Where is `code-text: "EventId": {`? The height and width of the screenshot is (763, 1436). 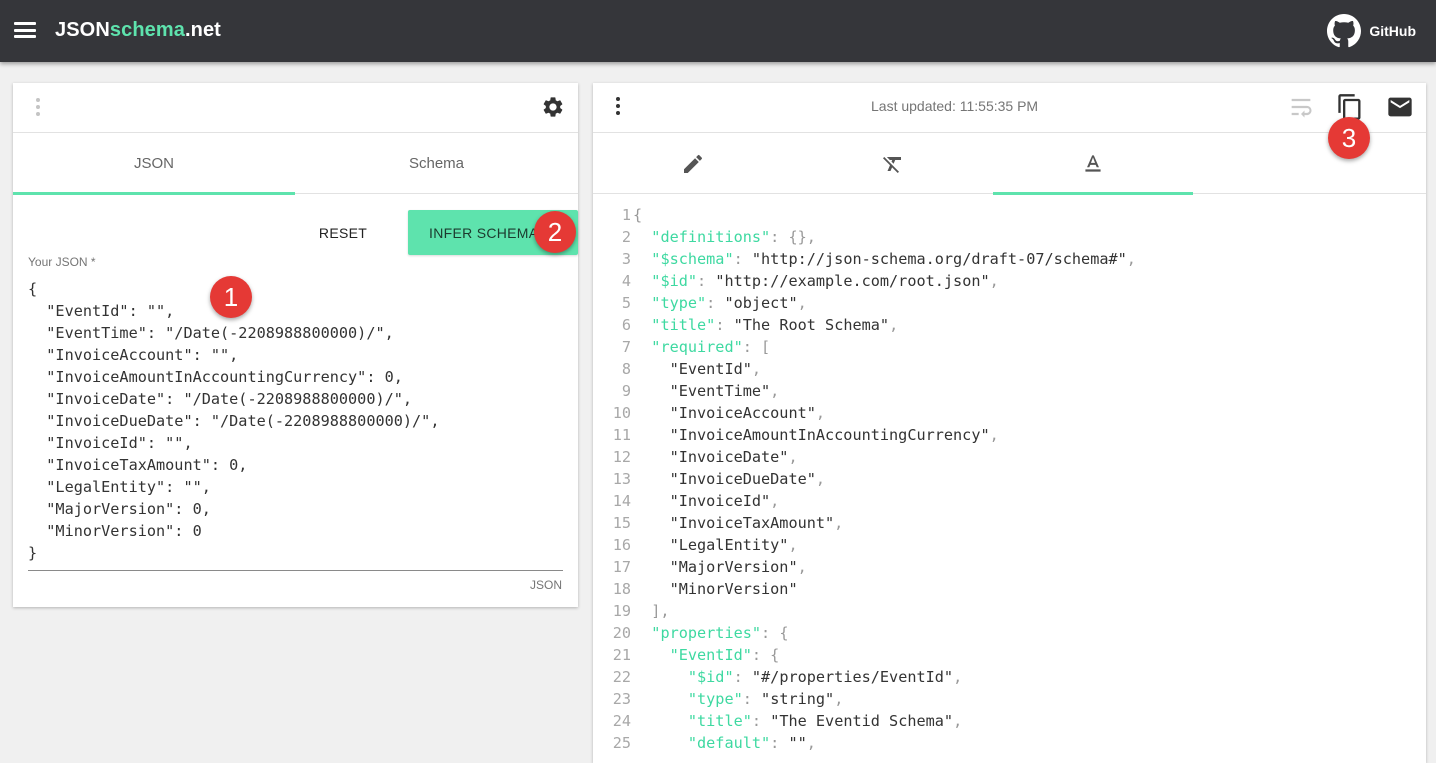
code-text: "EventId": { is located at coordinates (724, 655).